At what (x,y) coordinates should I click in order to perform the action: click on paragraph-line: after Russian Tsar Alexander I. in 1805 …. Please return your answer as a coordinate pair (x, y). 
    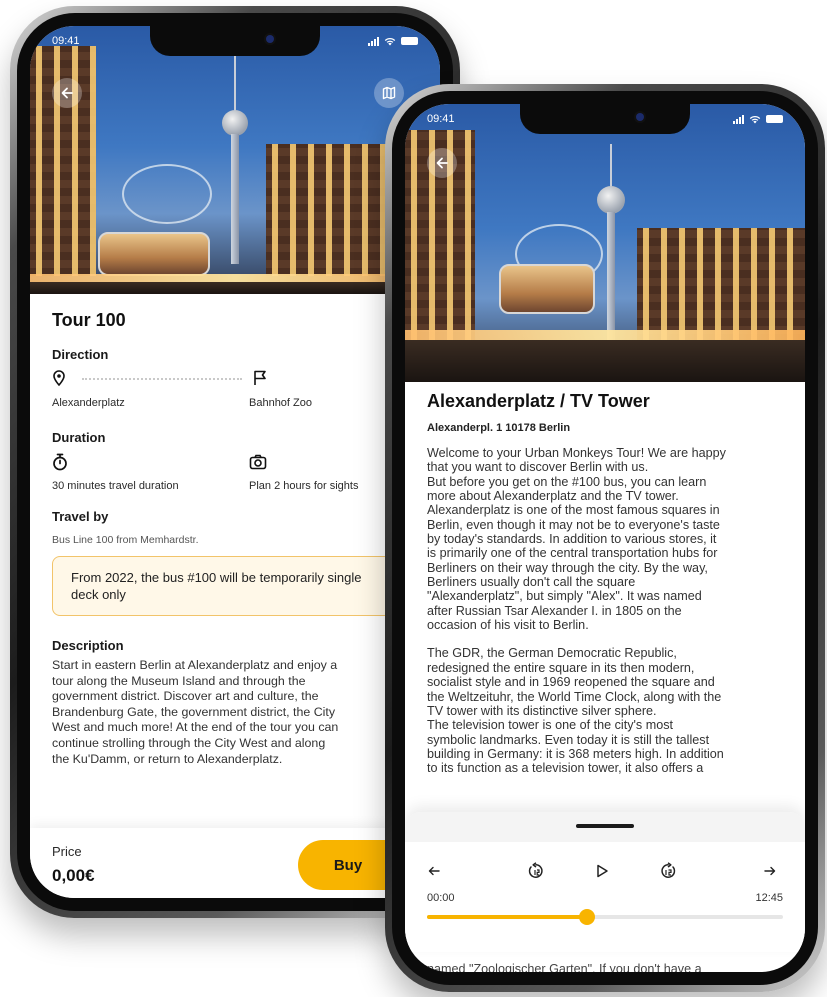
    Looking at the image, I should click on (554, 610).